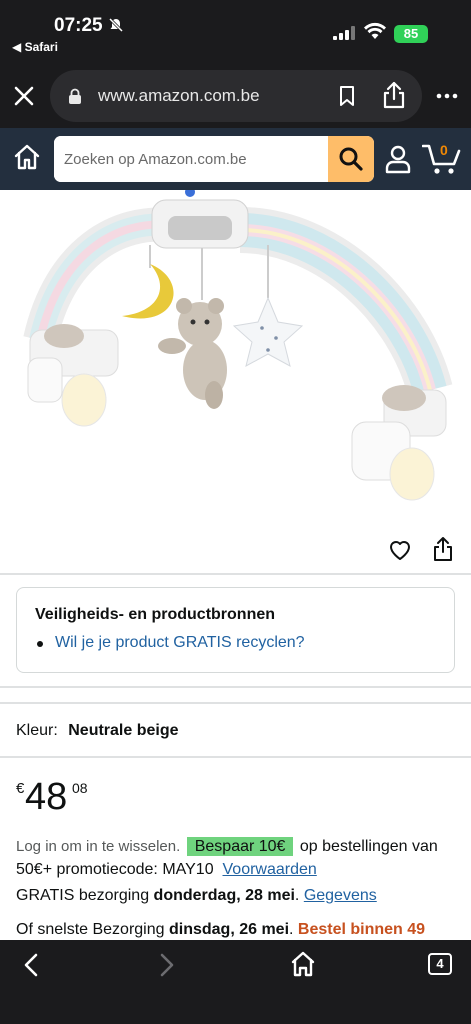 This screenshot has height=1024, width=471. What do you see at coordinates (375, 30) in the screenshot?
I see `wifi-icon` at bounding box center [375, 30].